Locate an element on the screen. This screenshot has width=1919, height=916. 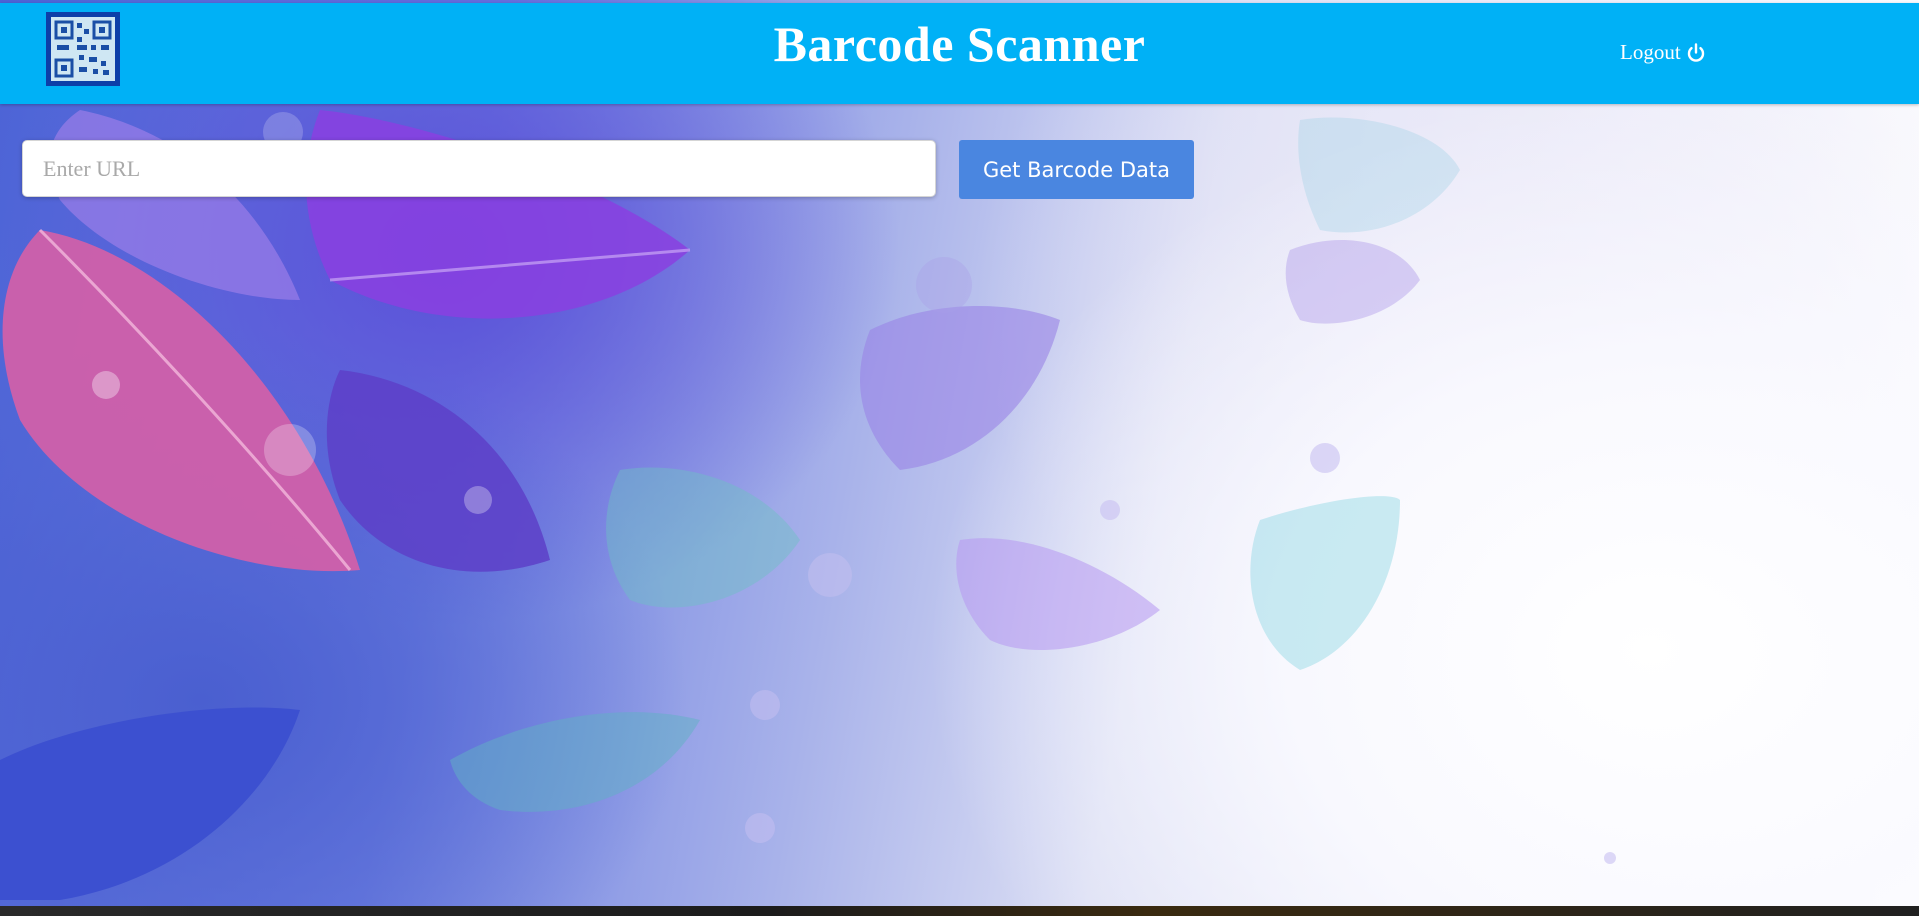
power-icon is located at coordinates (1696, 53).